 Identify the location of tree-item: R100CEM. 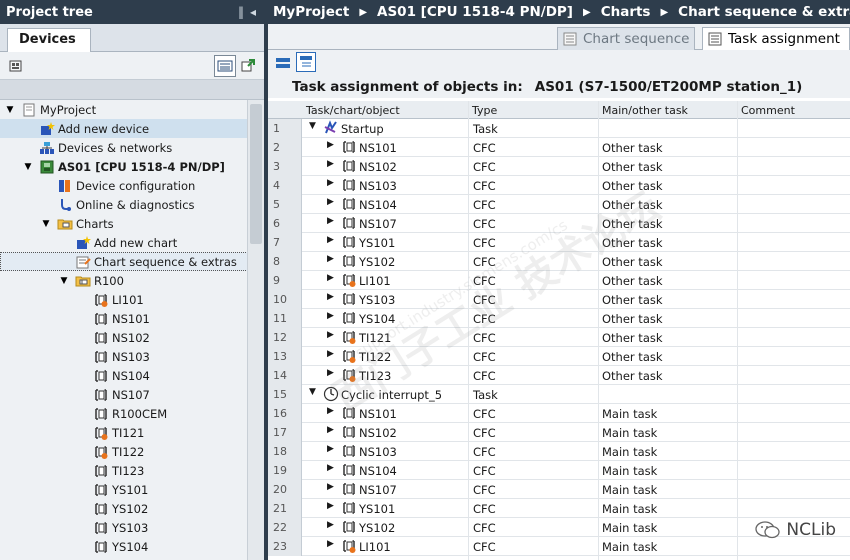
(132, 413).